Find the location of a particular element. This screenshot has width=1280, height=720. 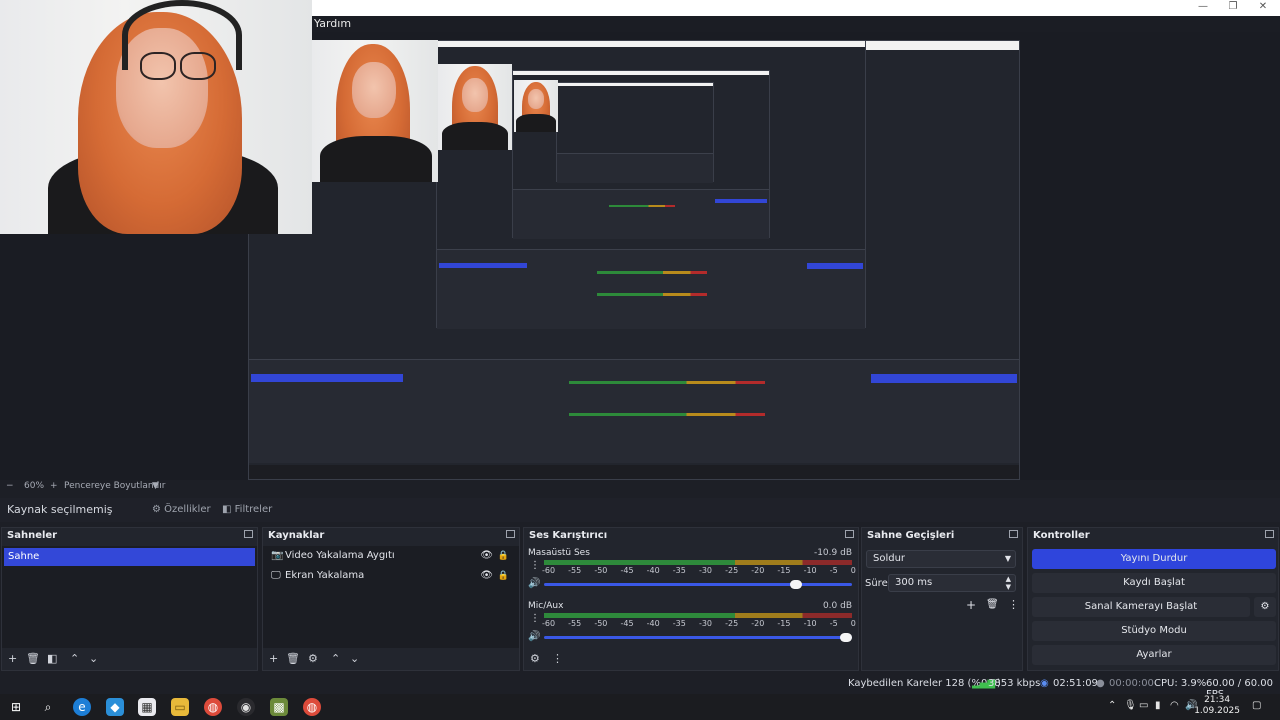

source-item: 📷 Video Yakalama Aygıtı 👁 🔒 is located at coordinates (391, 556).